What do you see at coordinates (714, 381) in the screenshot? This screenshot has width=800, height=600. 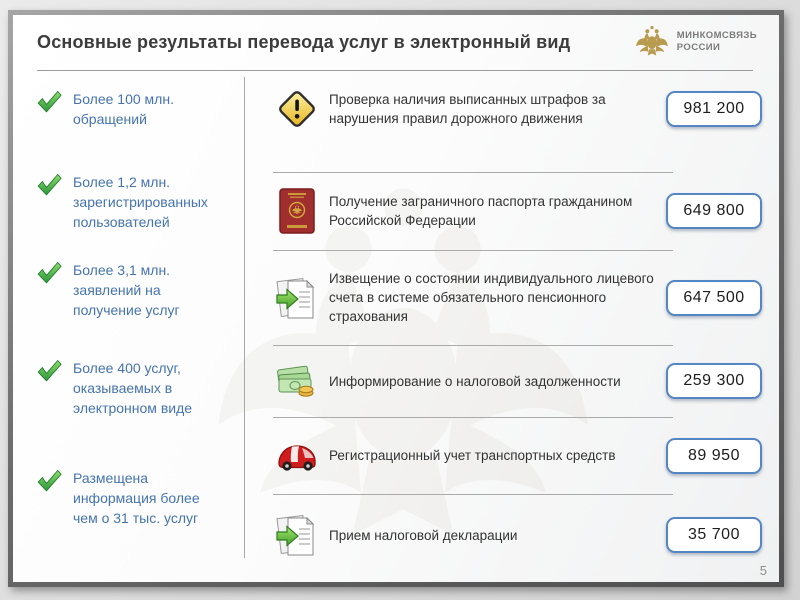 I see `service-count-badge: 259 300` at bounding box center [714, 381].